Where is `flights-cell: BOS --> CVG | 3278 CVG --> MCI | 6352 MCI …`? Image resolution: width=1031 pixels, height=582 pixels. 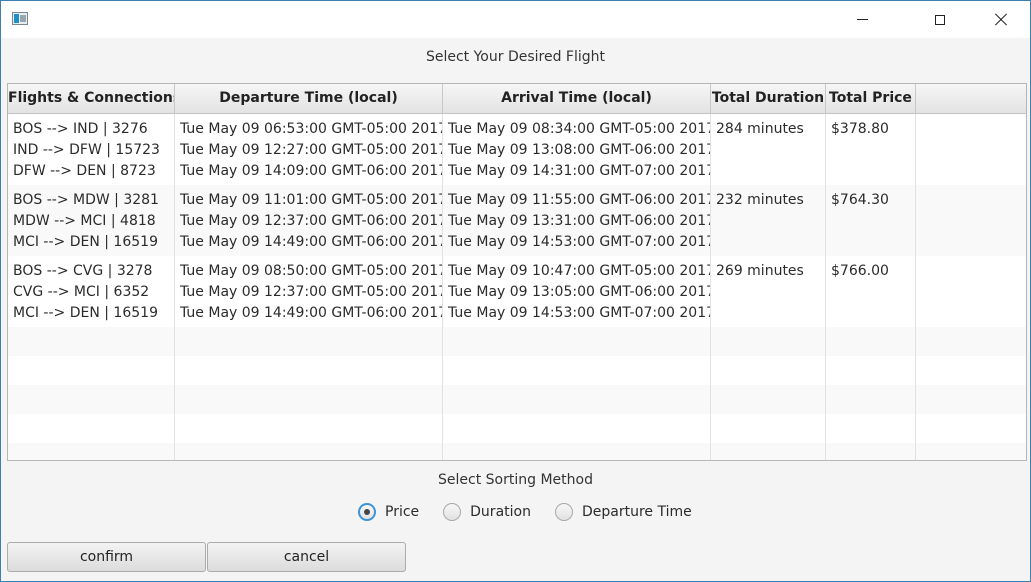 flights-cell: BOS --> CVG | 3278 CVG --> MCI | 6352 MCI … is located at coordinates (91, 291).